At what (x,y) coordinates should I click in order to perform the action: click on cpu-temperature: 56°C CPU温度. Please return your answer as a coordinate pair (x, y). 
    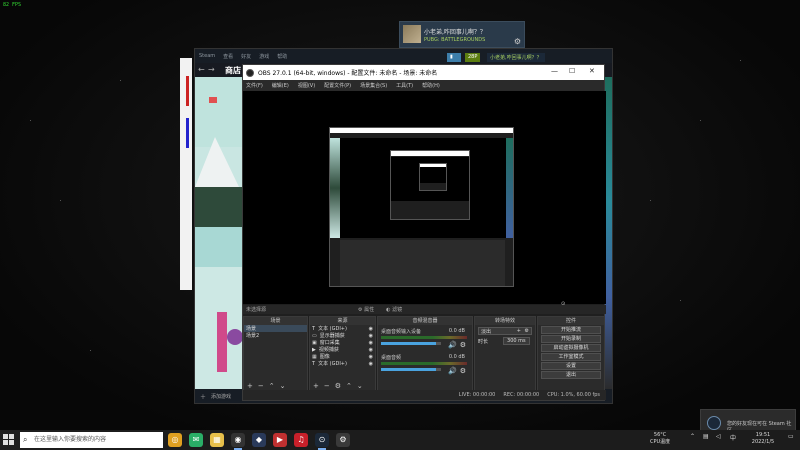
    Looking at the image, I should click on (660, 439).